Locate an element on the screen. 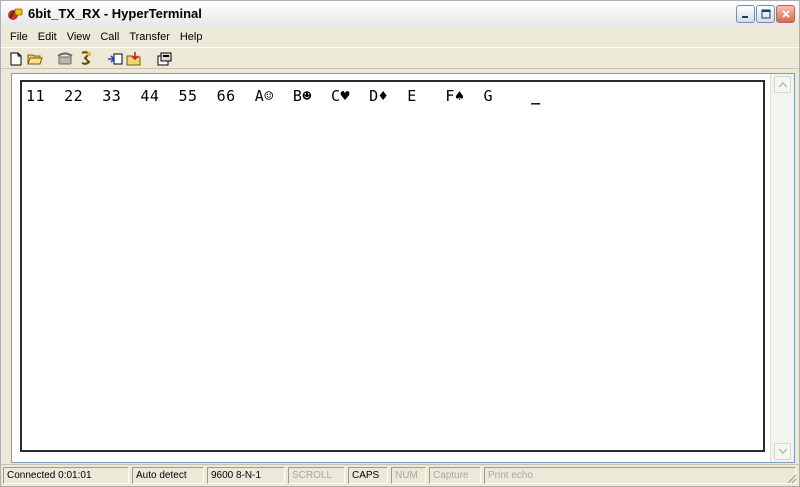 Image resolution: width=800 pixels, height=487 pixels. chevron-down-icon is located at coordinates (782, 451).